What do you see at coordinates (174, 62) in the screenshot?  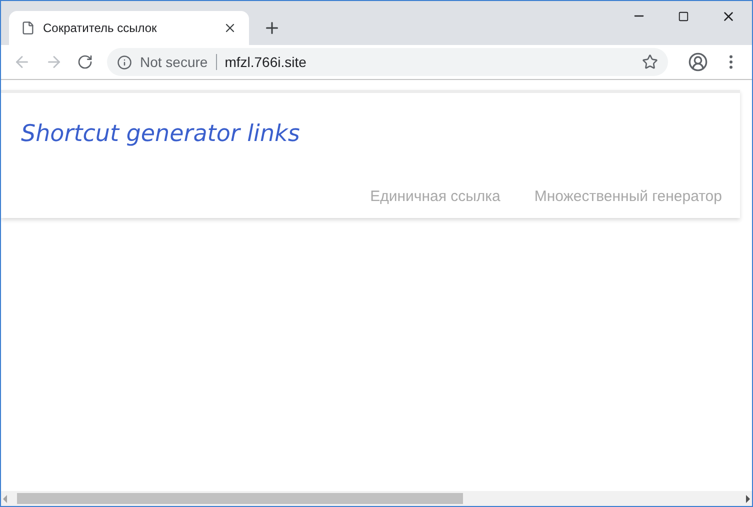 I see `security-label: Not secure` at bounding box center [174, 62].